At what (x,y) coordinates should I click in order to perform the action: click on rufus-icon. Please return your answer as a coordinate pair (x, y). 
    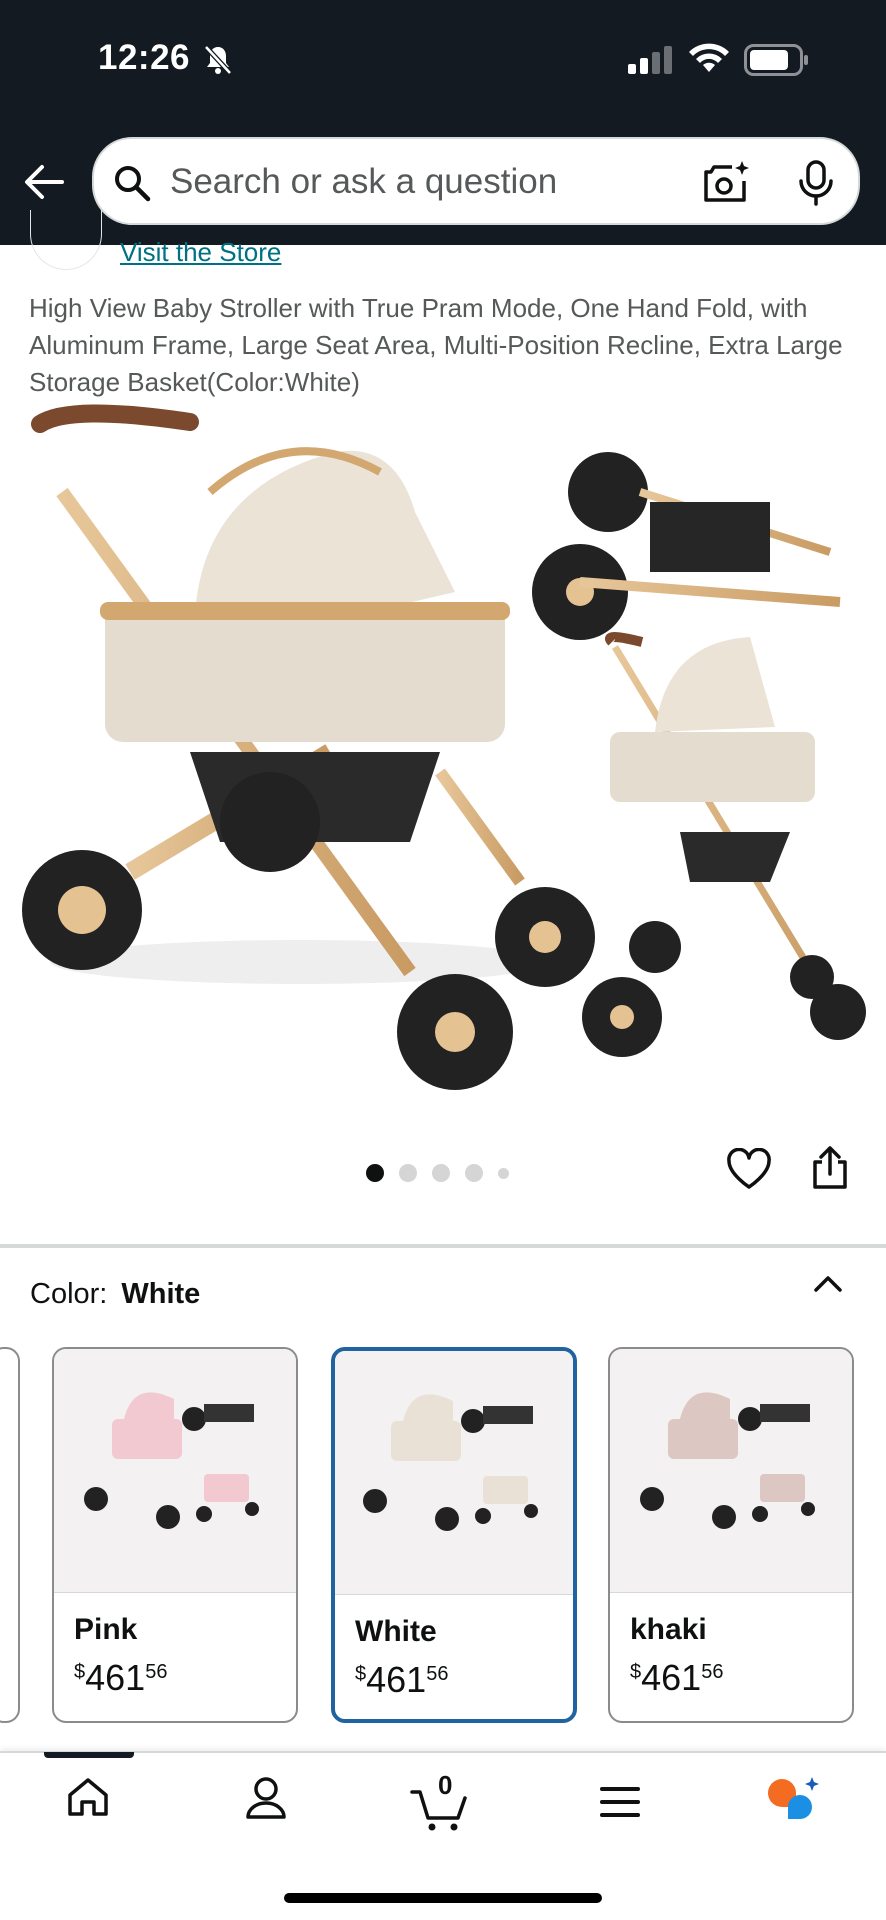
    Looking at the image, I should click on (794, 1799).